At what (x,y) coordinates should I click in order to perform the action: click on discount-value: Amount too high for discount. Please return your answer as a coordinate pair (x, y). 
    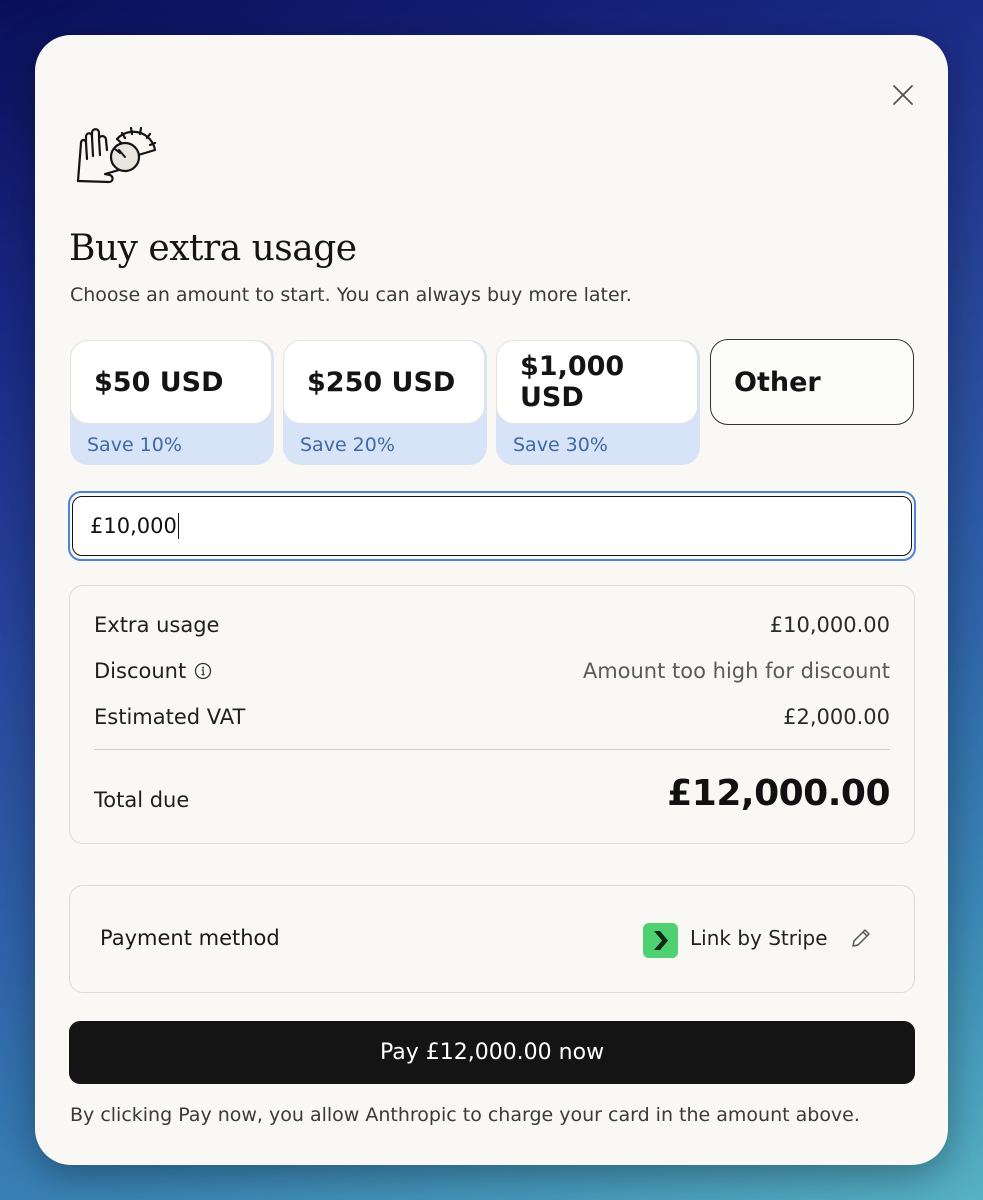
    Looking at the image, I should click on (736, 671).